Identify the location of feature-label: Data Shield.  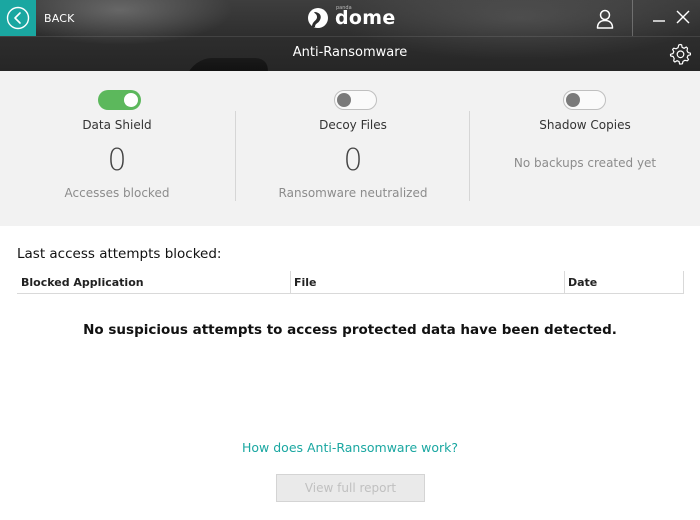
(117, 125).